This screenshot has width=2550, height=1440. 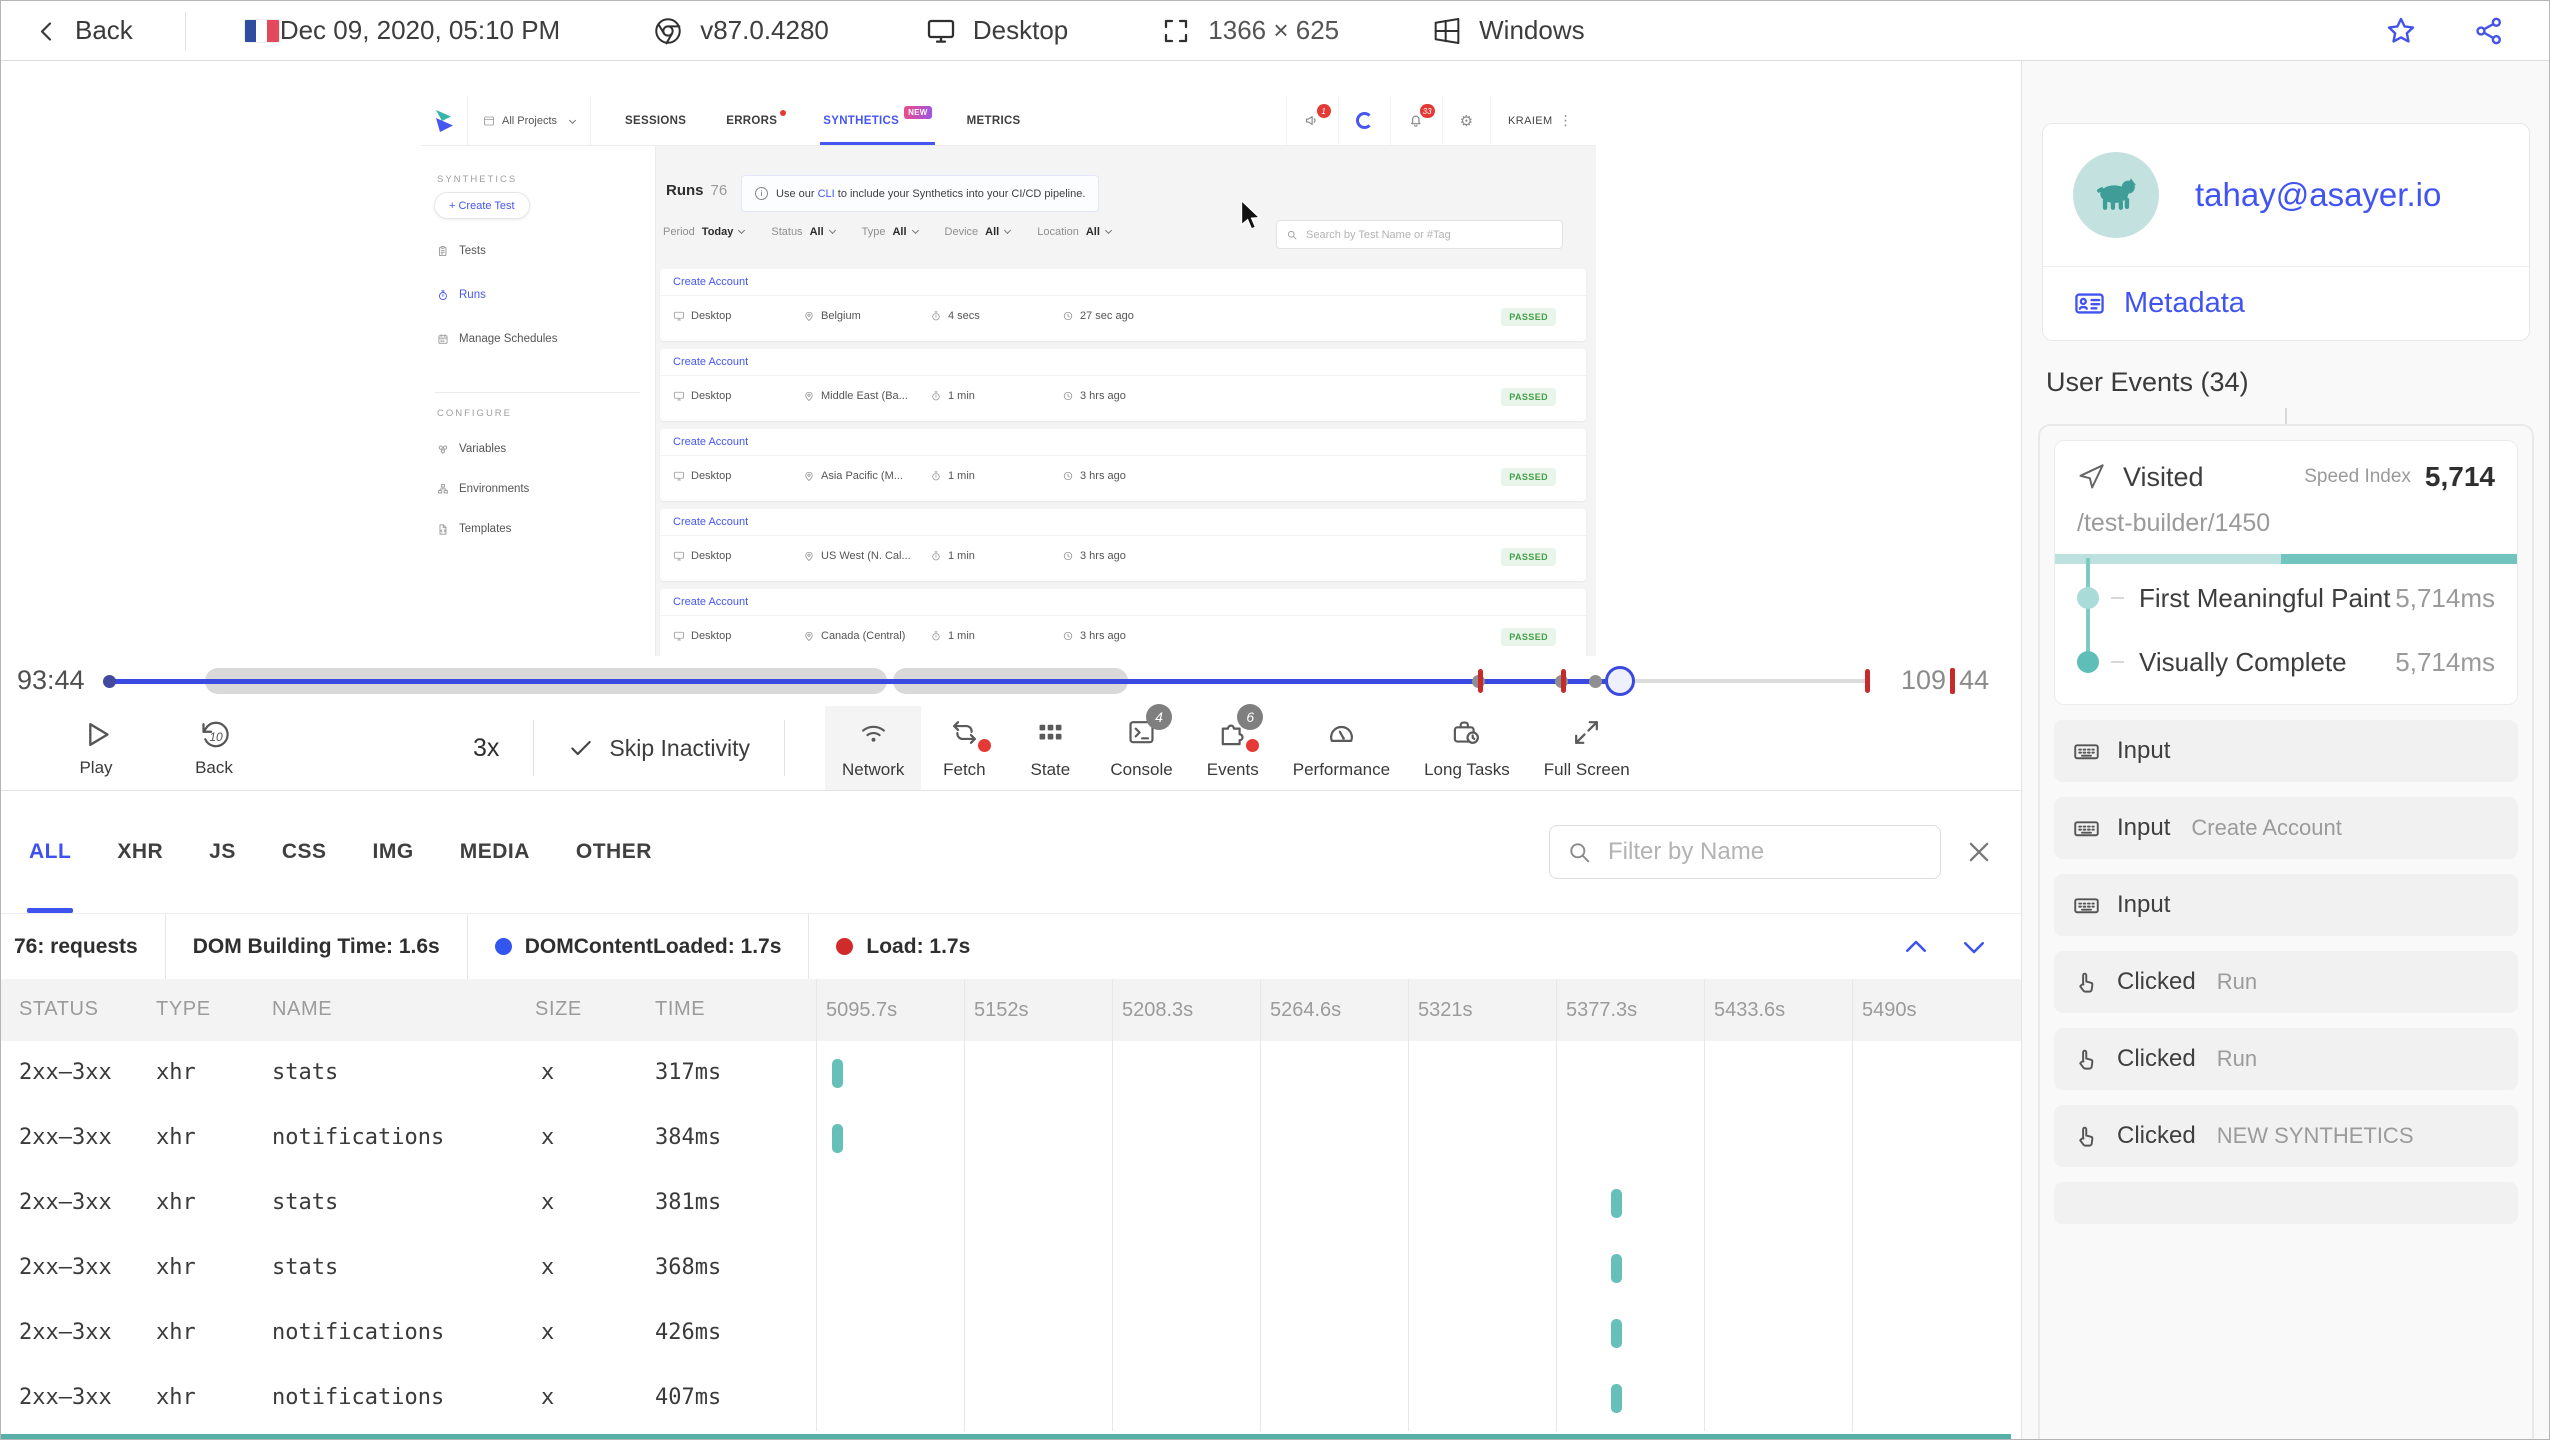 I want to click on playback-timeline: 93:44 109 44, so click(x=1011, y=681).